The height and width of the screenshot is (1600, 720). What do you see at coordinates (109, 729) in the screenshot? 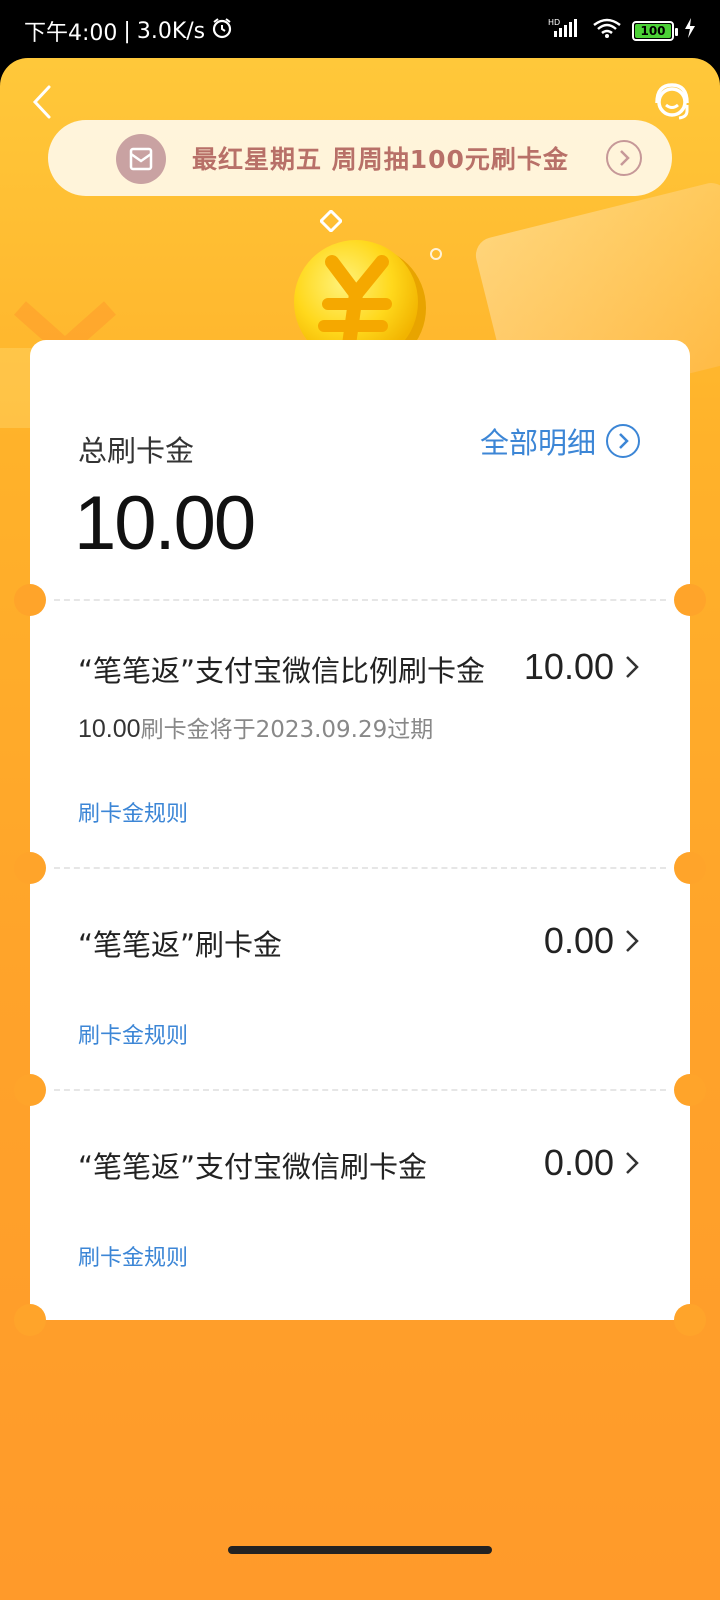
I see `expire-amount: 10.00` at bounding box center [109, 729].